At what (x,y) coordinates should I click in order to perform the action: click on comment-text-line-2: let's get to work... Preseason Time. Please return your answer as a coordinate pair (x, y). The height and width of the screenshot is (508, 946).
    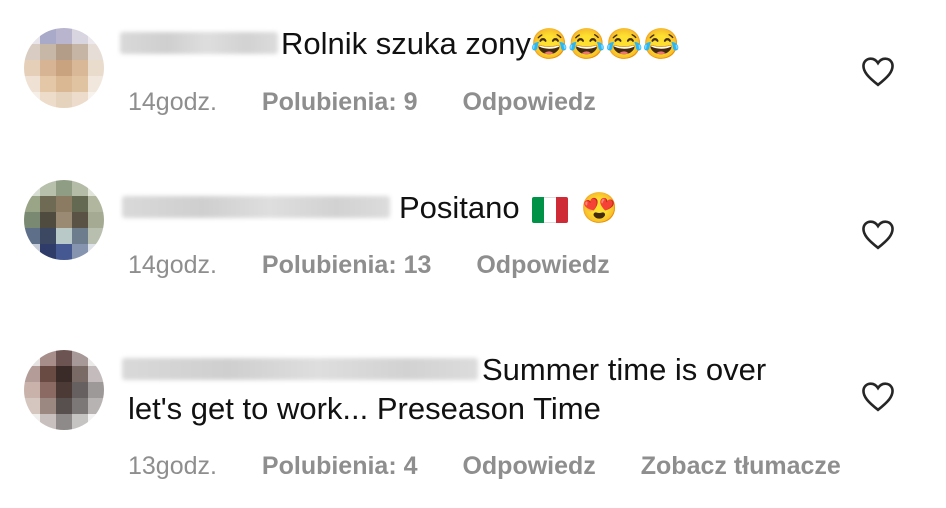
    Looking at the image, I should click on (364, 408).